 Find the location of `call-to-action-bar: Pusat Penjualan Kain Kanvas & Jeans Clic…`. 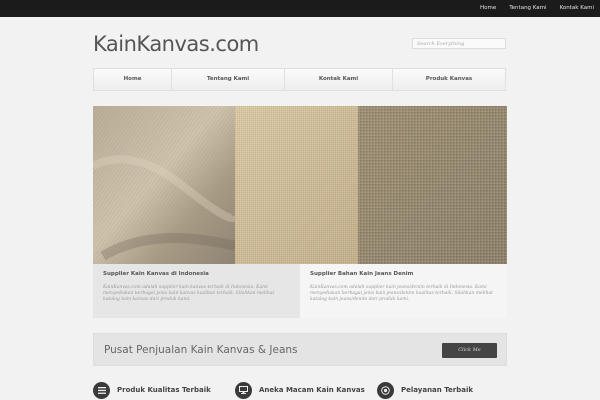

call-to-action-bar: Pusat Penjualan Kain Kanvas & Jeans Clic… is located at coordinates (300, 349).